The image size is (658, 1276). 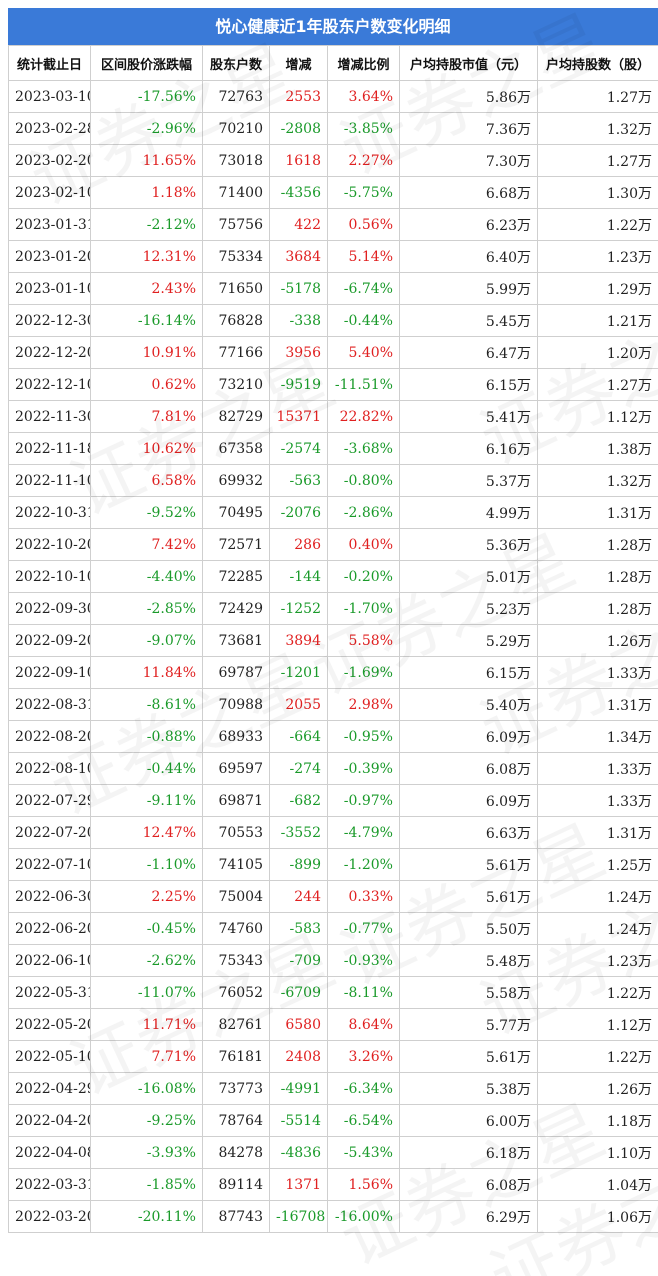 What do you see at coordinates (49, 512) in the screenshot?
I see `cell-date: 2022-10-31` at bounding box center [49, 512].